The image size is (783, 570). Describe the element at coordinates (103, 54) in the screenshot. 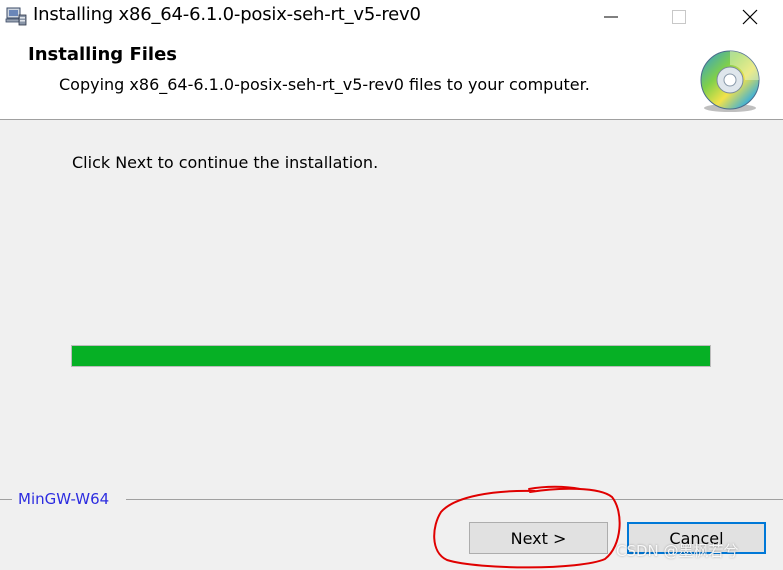

I see `page-title: Installing Files` at that location.